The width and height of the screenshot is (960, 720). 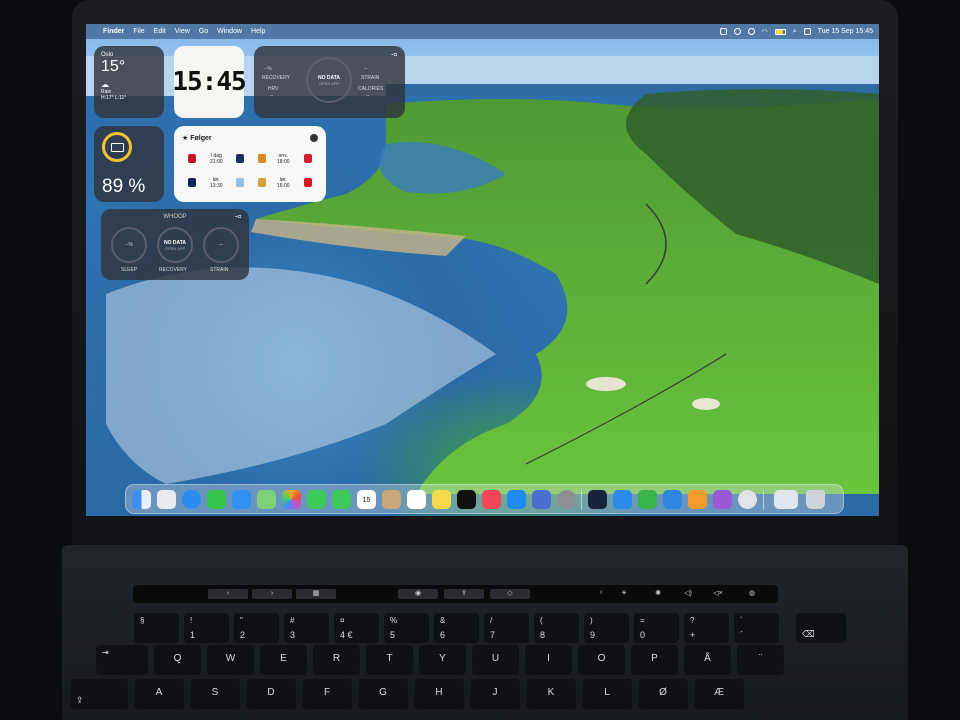 I want to click on keyboard-key: E, so click(x=283, y=660).